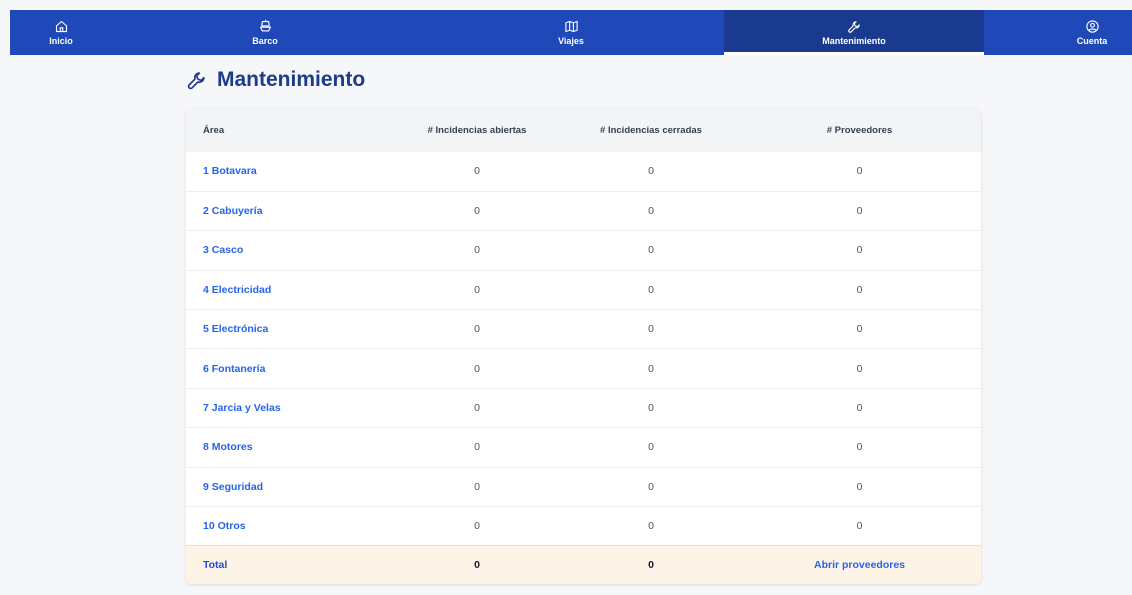 The width and height of the screenshot is (1132, 595). I want to click on header-incidencias-cerradas: # Incidencias cerradas, so click(651, 130).